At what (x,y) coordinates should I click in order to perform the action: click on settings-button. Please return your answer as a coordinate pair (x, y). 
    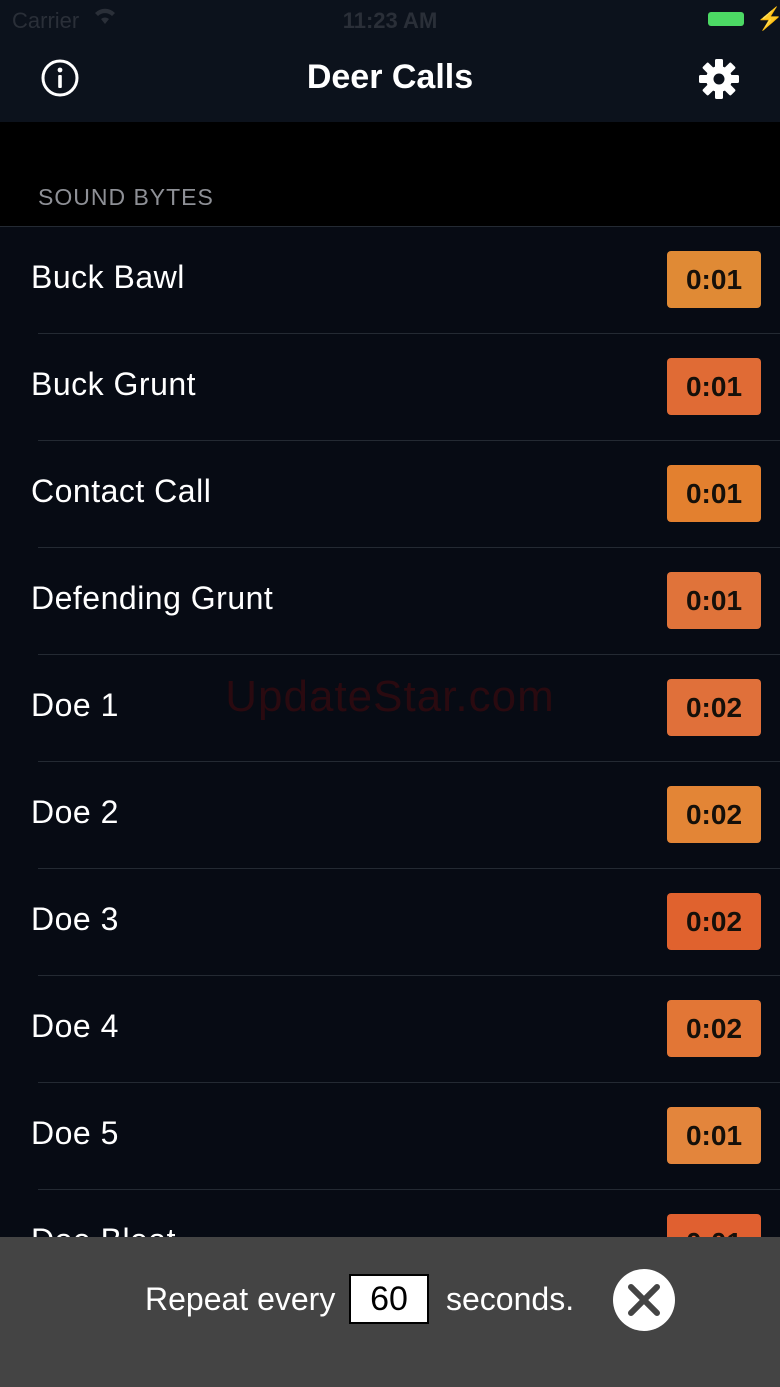
    Looking at the image, I should click on (719, 79).